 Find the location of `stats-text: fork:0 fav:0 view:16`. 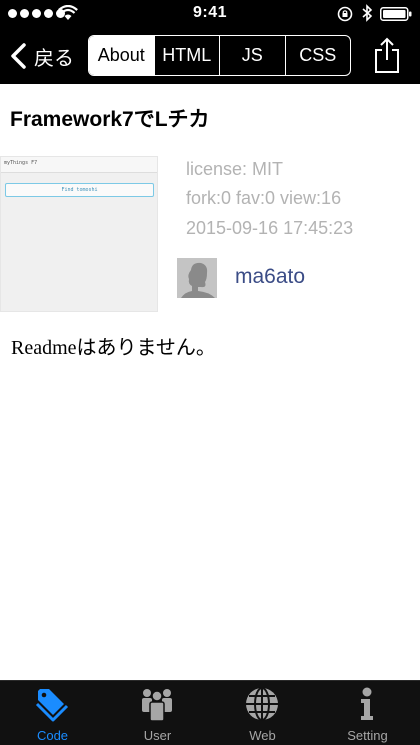

stats-text: fork:0 fav:0 view:16 is located at coordinates (264, 198).